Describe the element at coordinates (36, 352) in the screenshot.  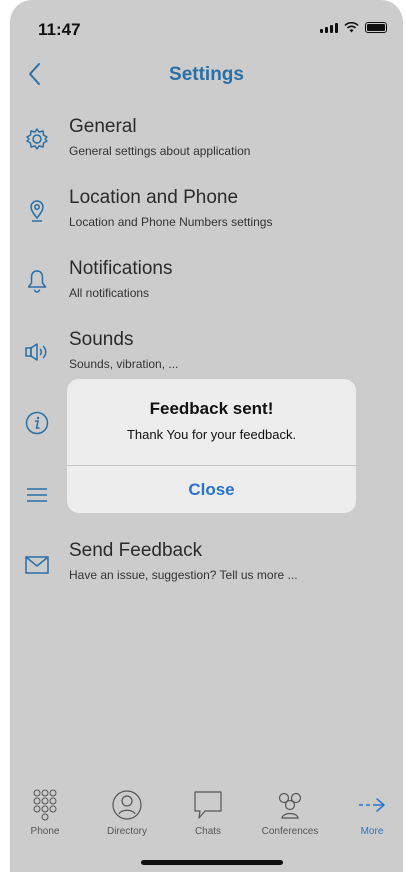
I see `speaker-icon` at that location.